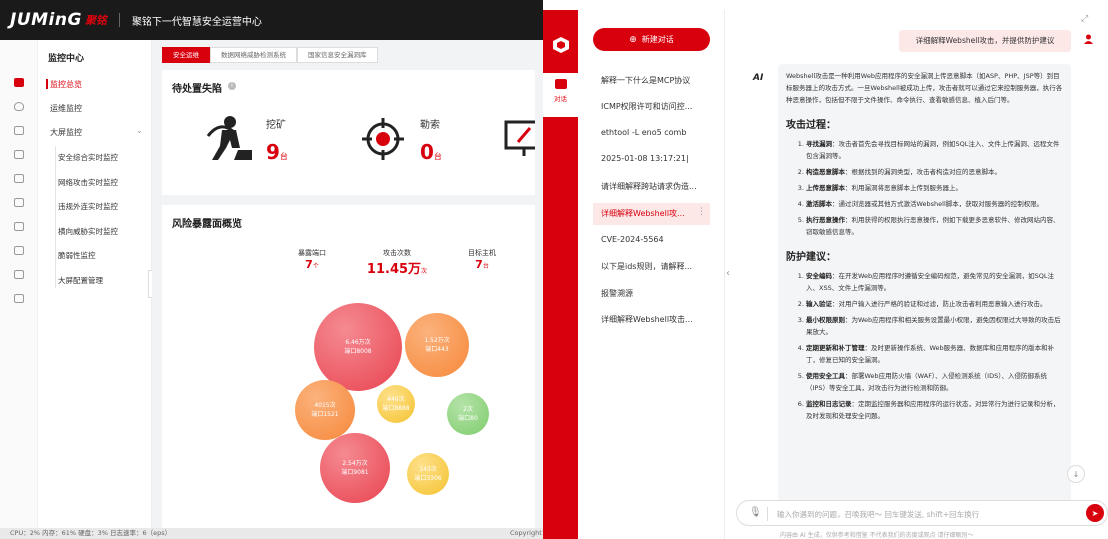 The height and width of the screenshot is (539, 1108). I want to click on conversation-item: ethtool -L eno5 comb, so click(656, 132).